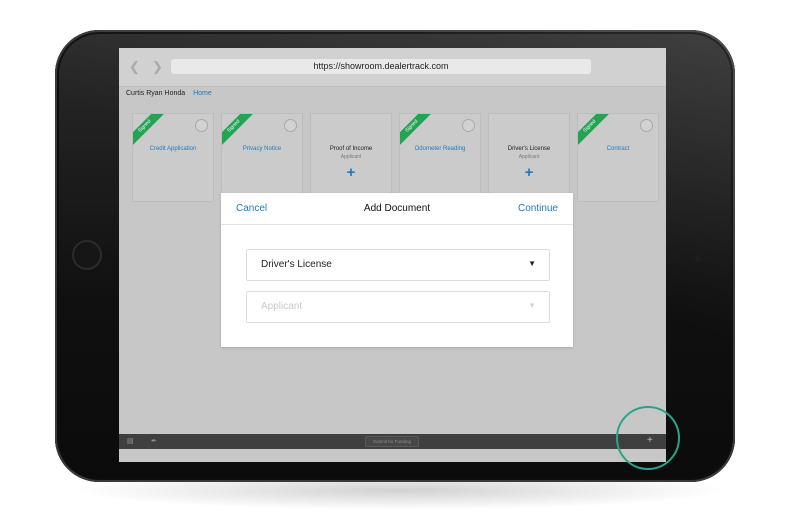  I want to click on document-card-proof-of-income: Proof of Income Applicant +, so click(351, 157).